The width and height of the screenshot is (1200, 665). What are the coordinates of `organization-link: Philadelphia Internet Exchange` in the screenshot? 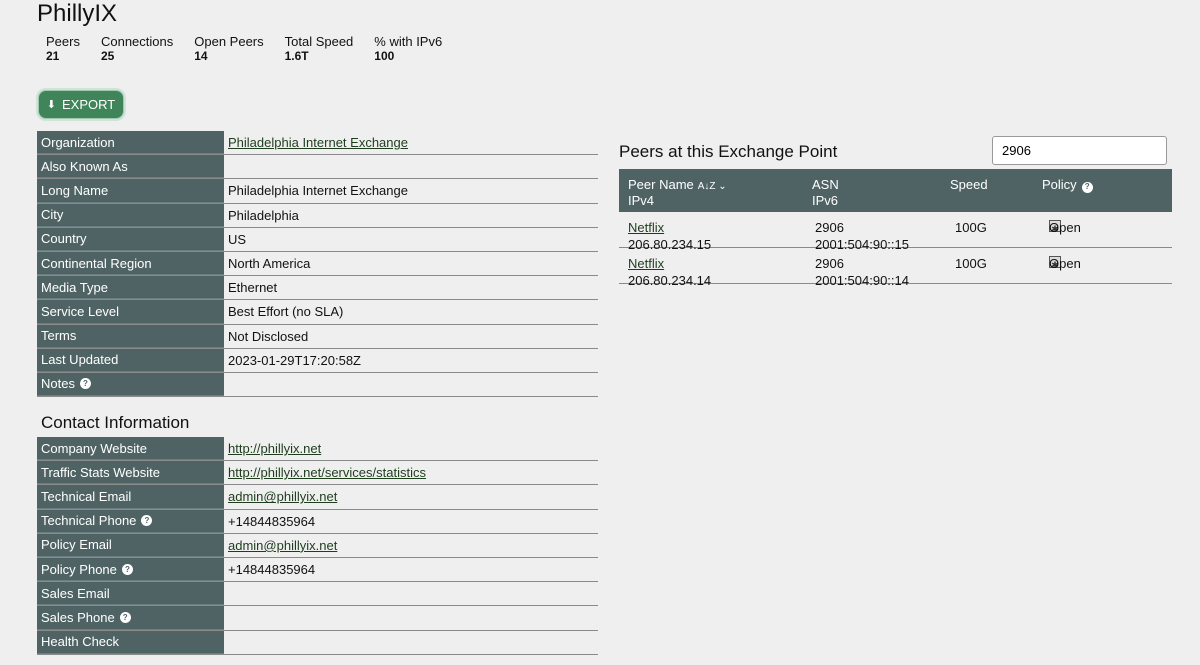 It's located at (318, 142).